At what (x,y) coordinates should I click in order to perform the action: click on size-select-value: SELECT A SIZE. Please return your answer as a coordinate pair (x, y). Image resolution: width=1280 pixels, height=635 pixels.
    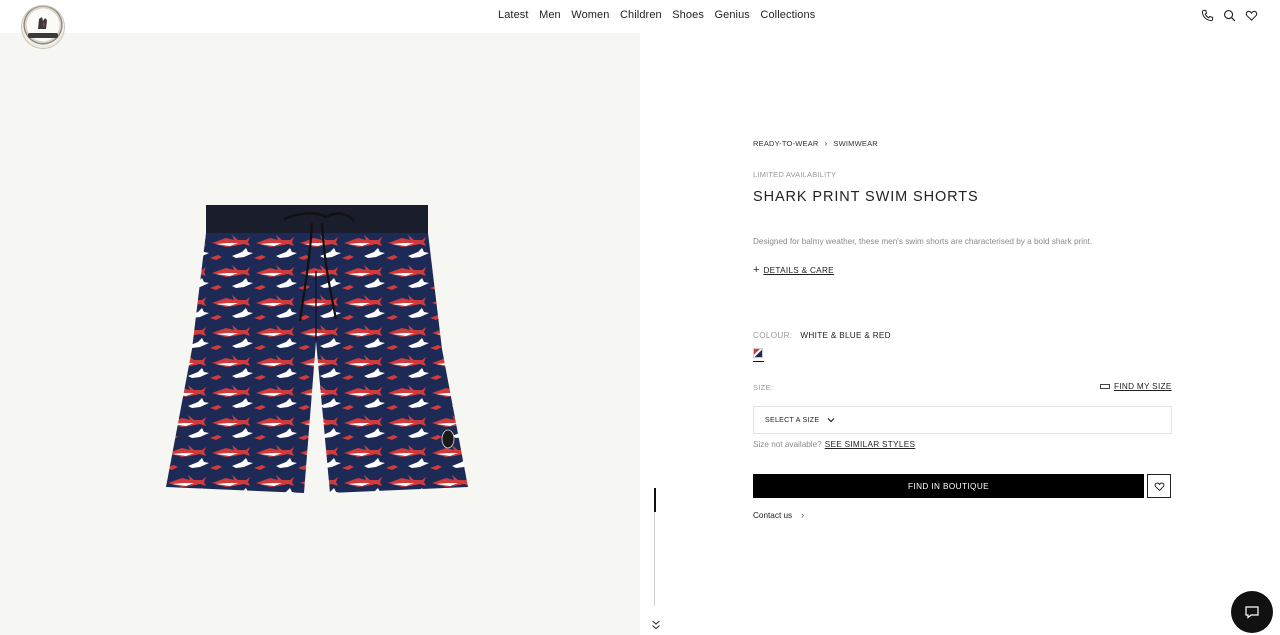
    Looking at the image, I should click on (792, 420).